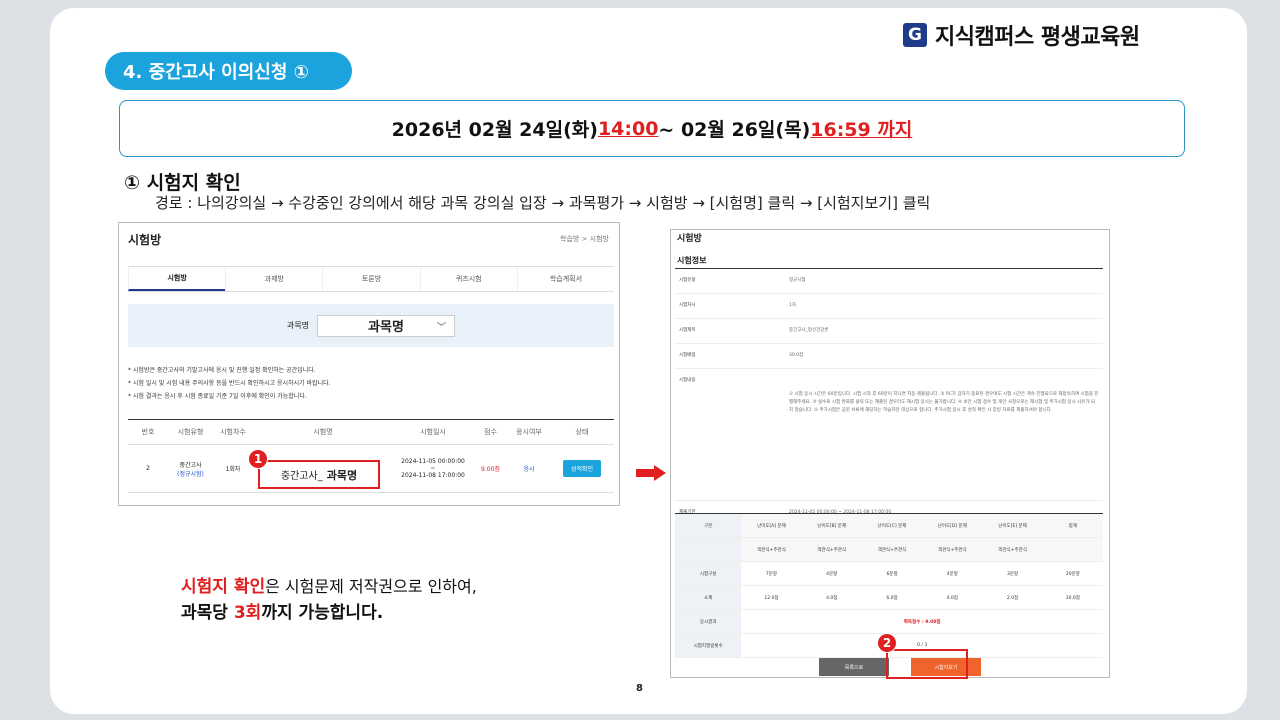 The image size is (1280, 720). Describe the element at coordinates (889, 306) in the screenshot. I see `info-row: 시험차시 1차` at that location.